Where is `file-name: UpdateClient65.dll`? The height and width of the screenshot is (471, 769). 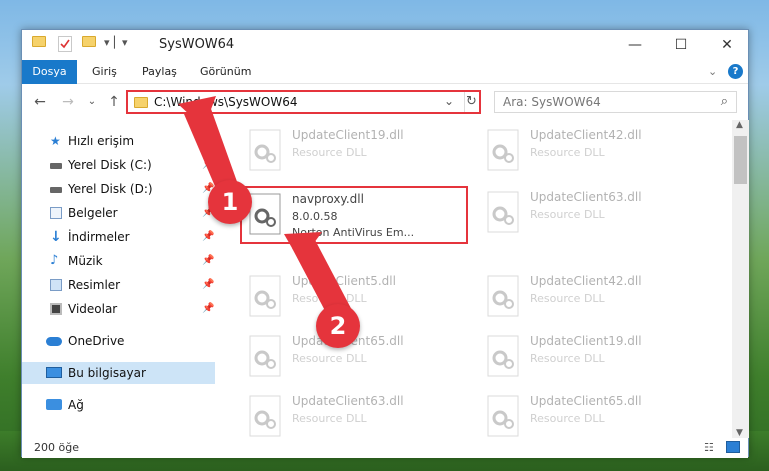 file-name: UpdateClient65.dll is located at coordinates (586, 401).